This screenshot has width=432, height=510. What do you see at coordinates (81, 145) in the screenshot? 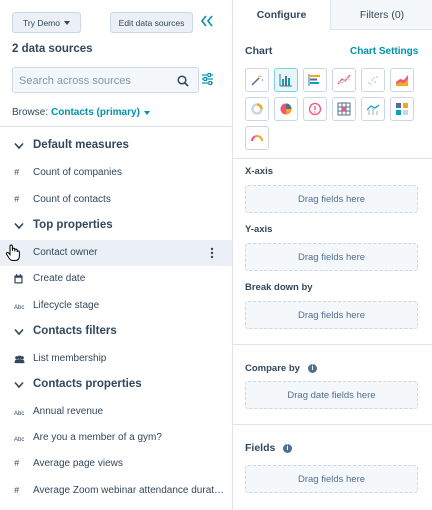
I see `section-label: Default measures` at bounding box center [81, 145].